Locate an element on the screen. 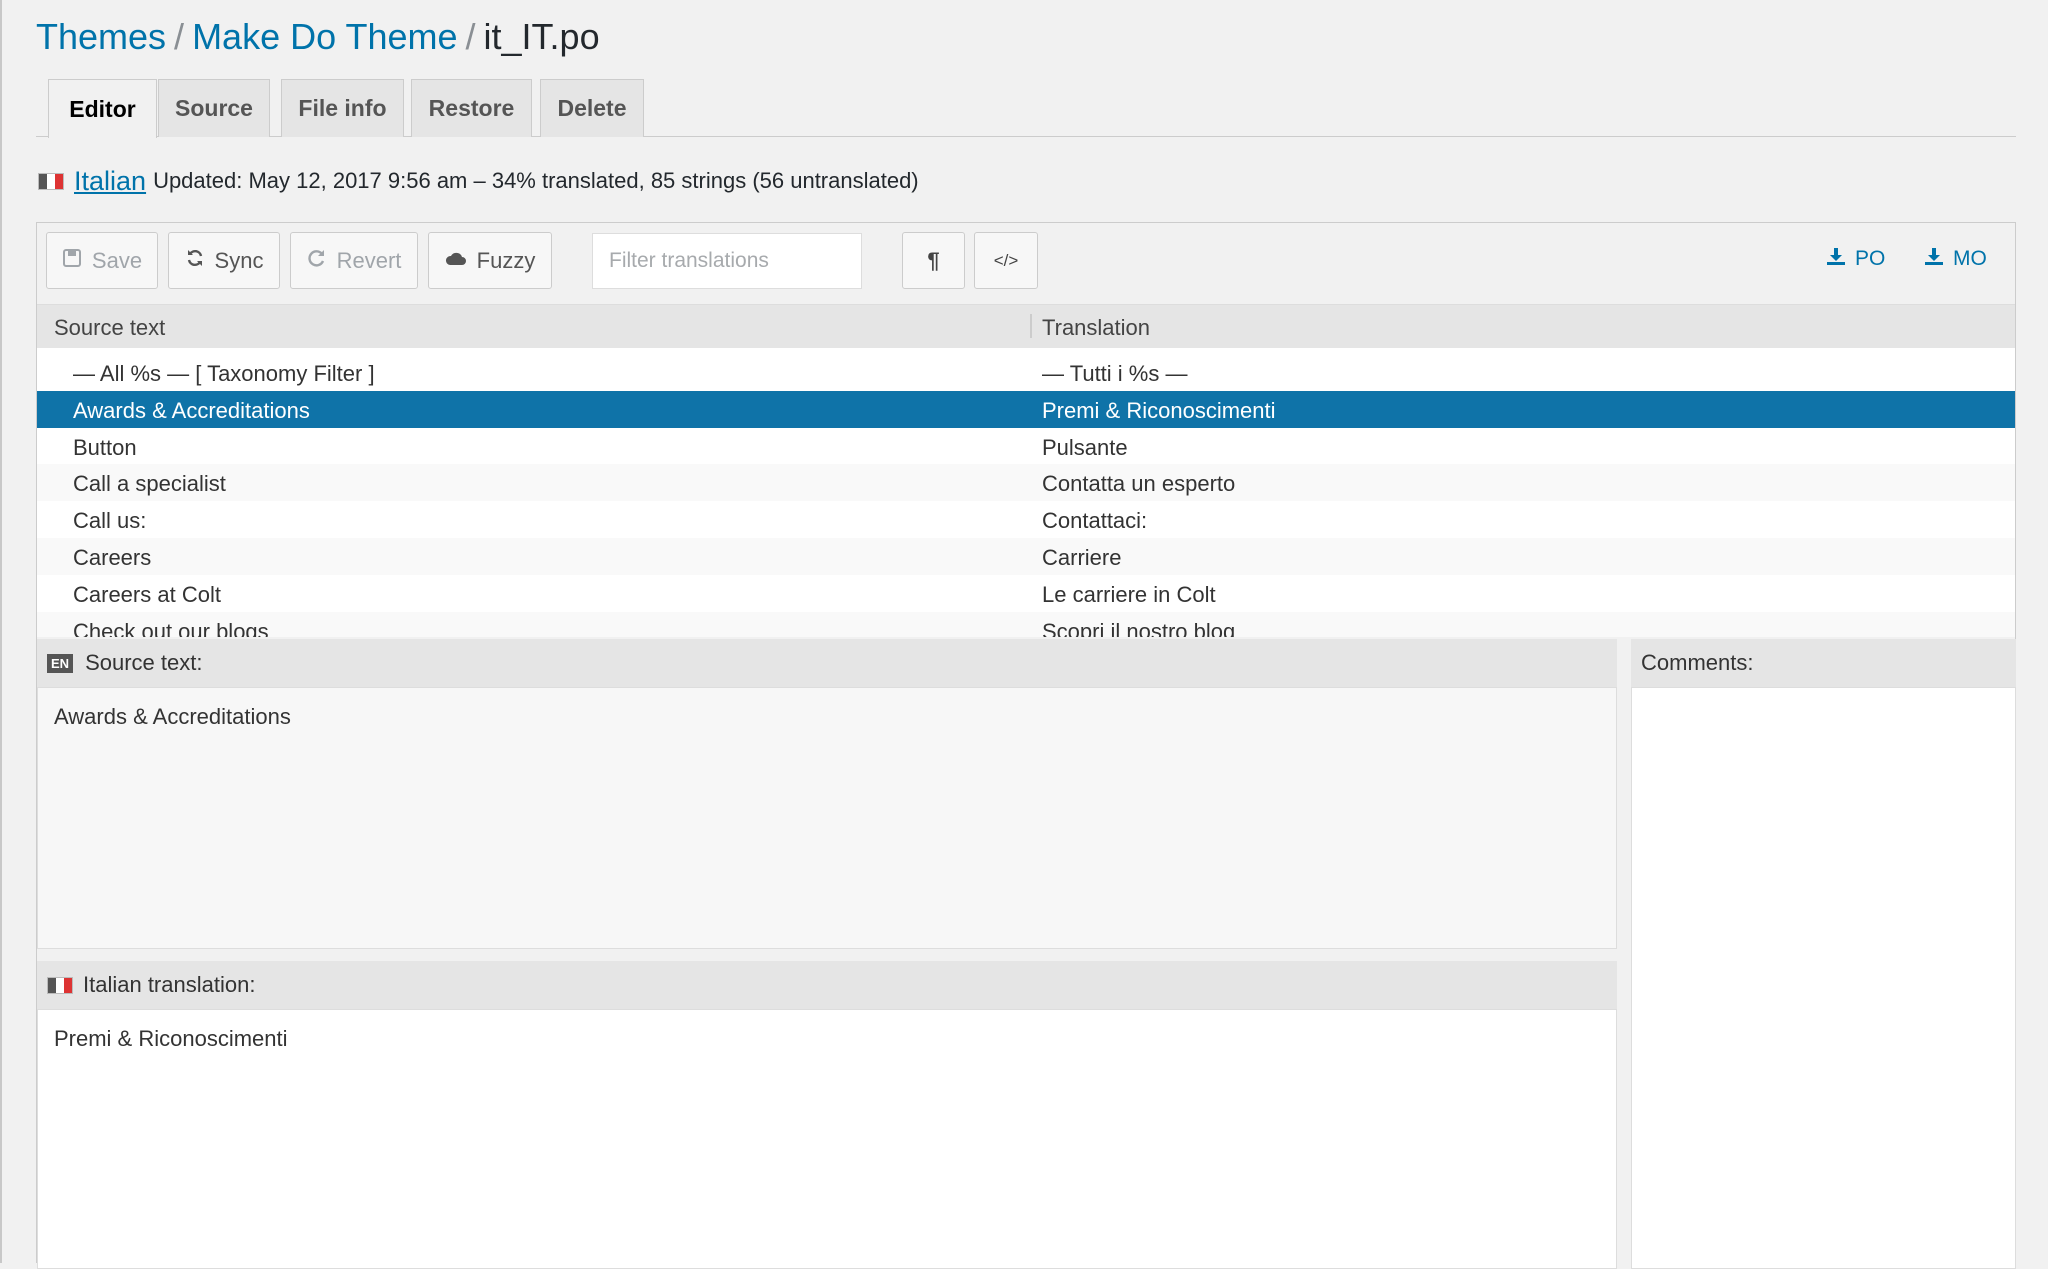 The image size is (2048, 1269). translation-row: Call us: Contattaci: is located at coordinates (1026, 519).